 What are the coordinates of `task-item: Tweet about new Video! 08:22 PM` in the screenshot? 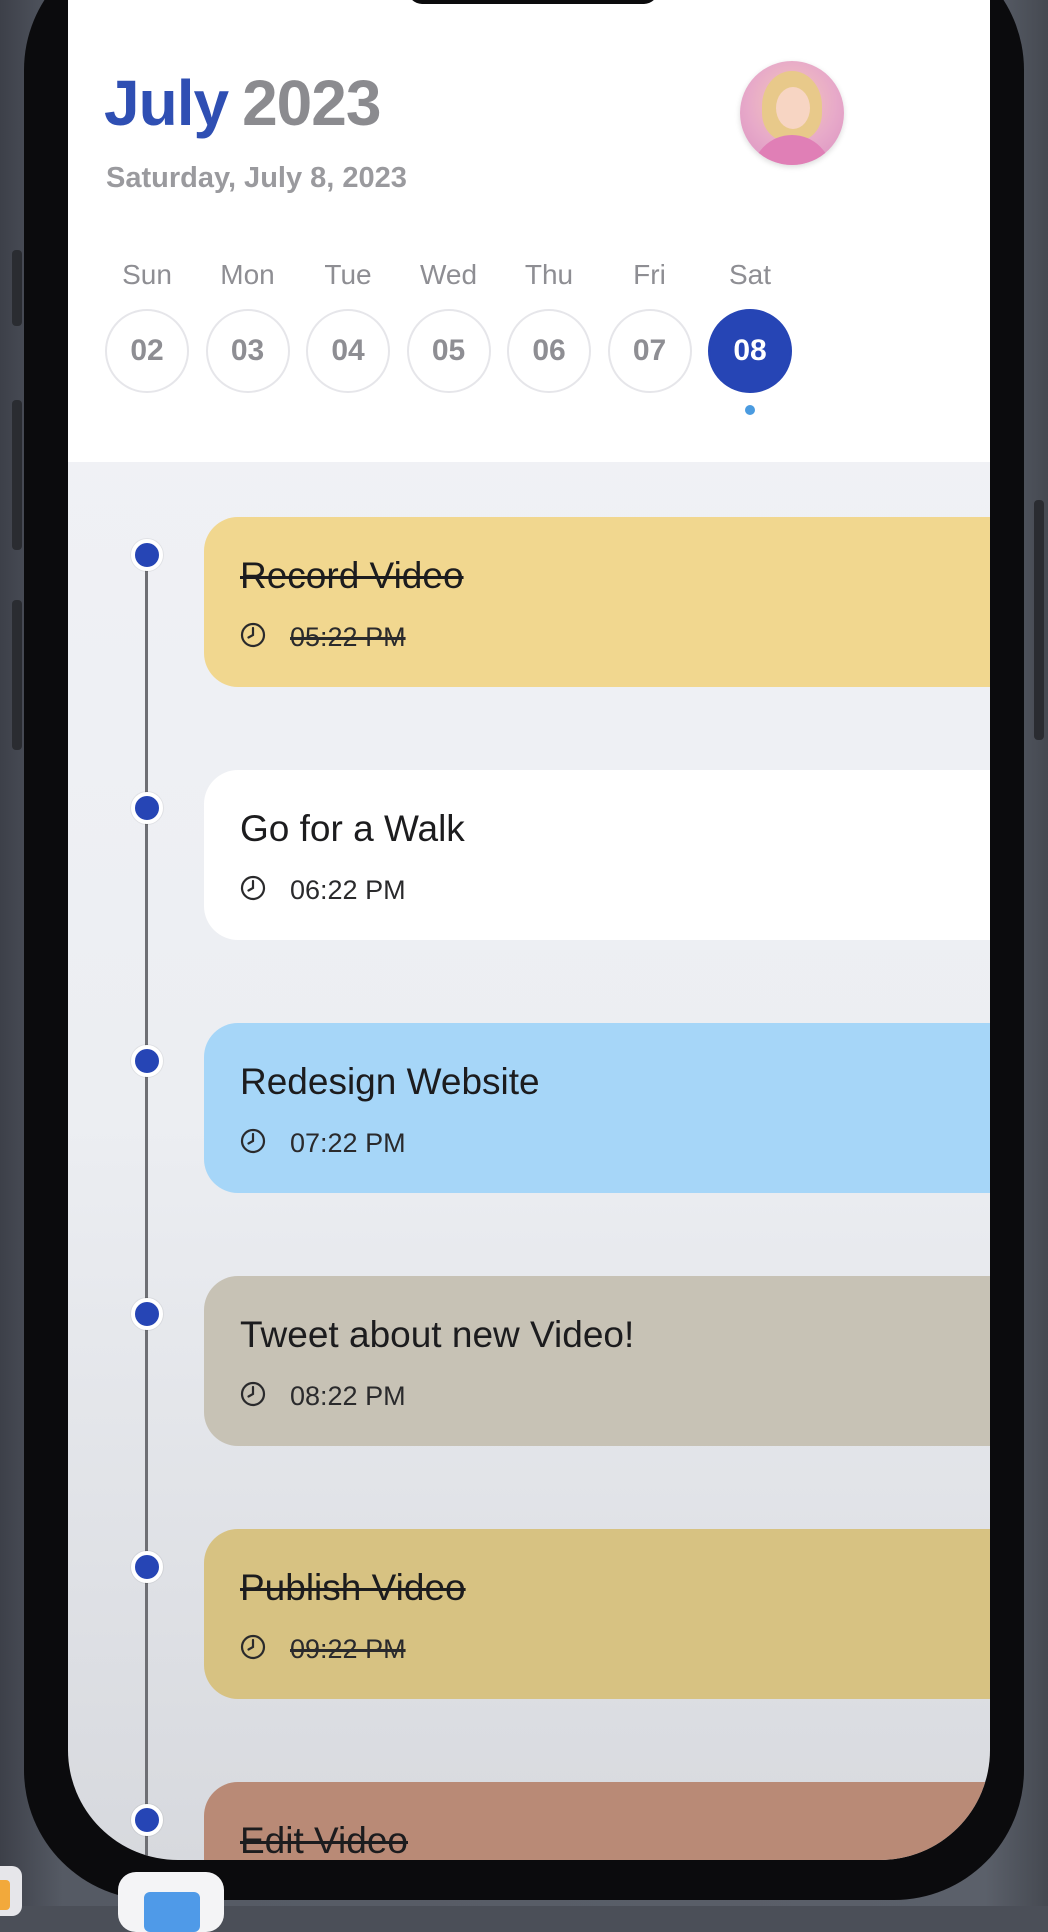 It's located at (529, 1361).